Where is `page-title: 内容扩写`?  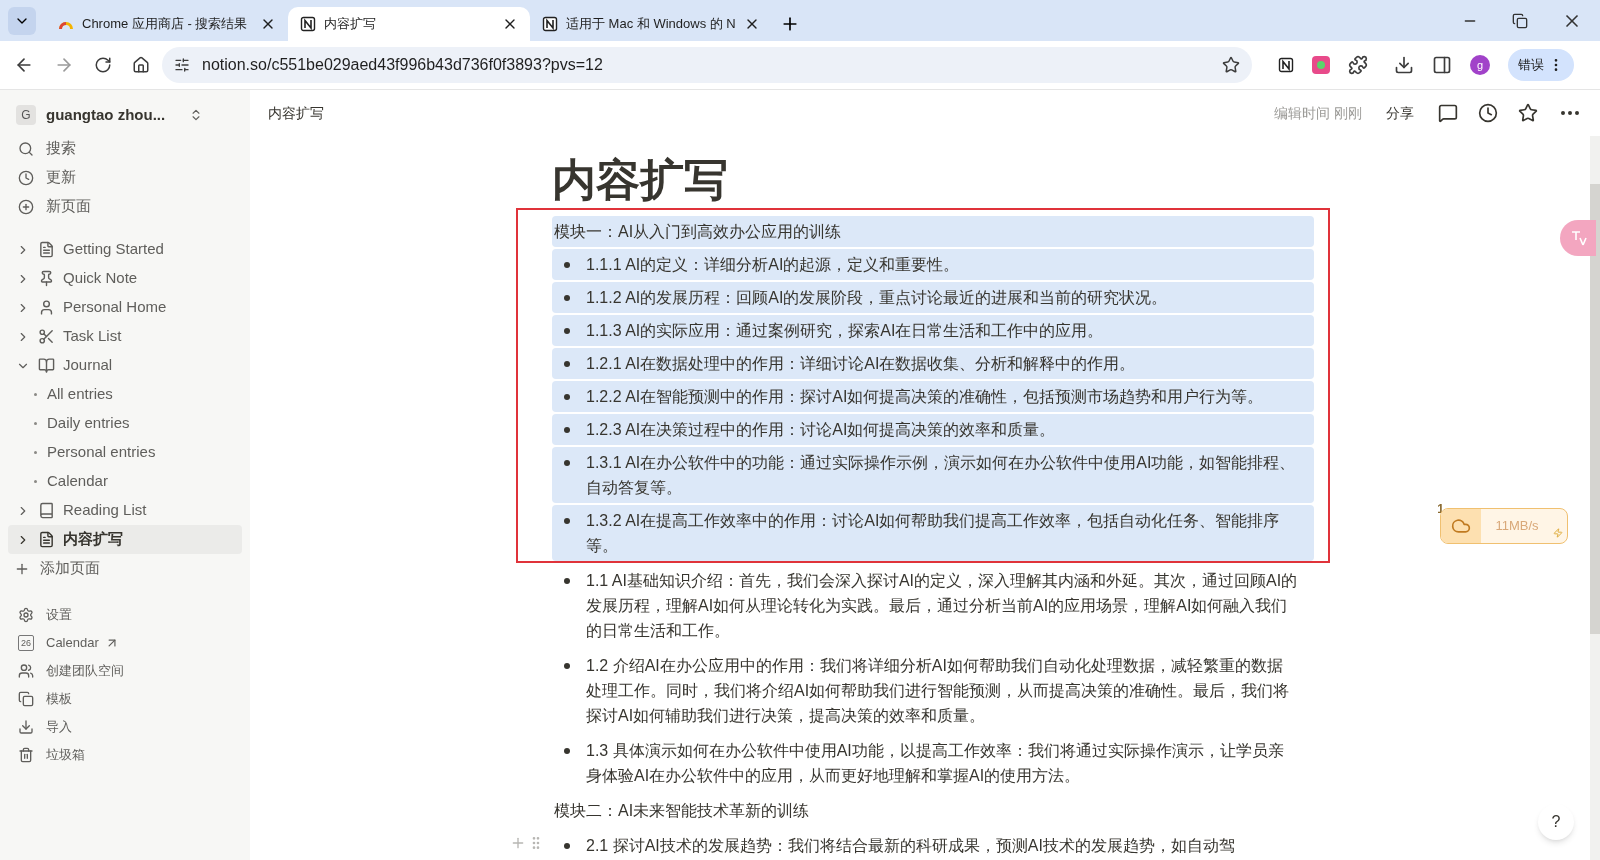 page-title: 内容扩写 is located at coordinates (640, 180).